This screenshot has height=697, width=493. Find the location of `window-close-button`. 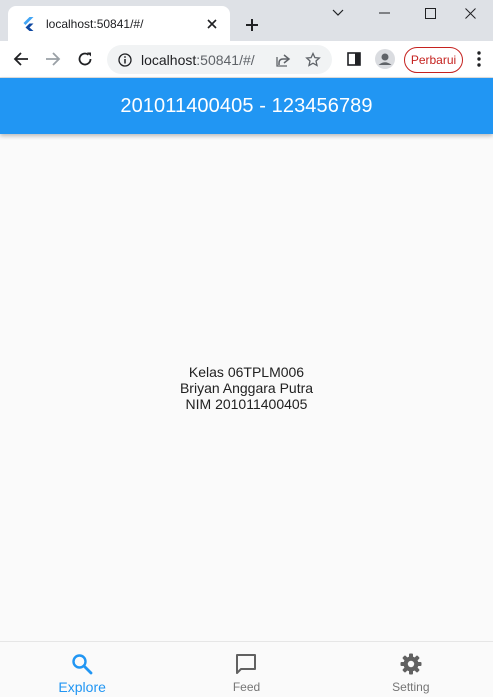

window-close-button is located at coordinates (470, 13).